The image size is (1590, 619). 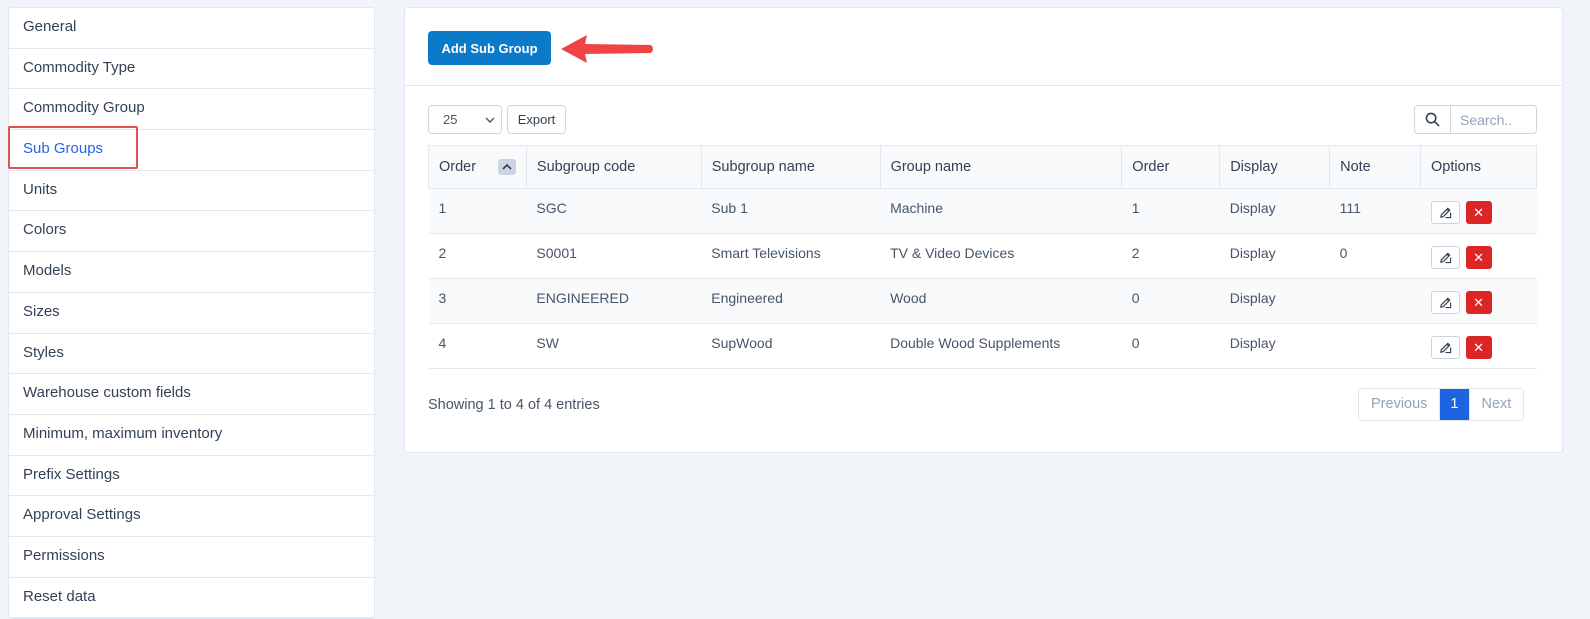 I want to click on sidebar-item-general: General, so click(x=191, y=28).